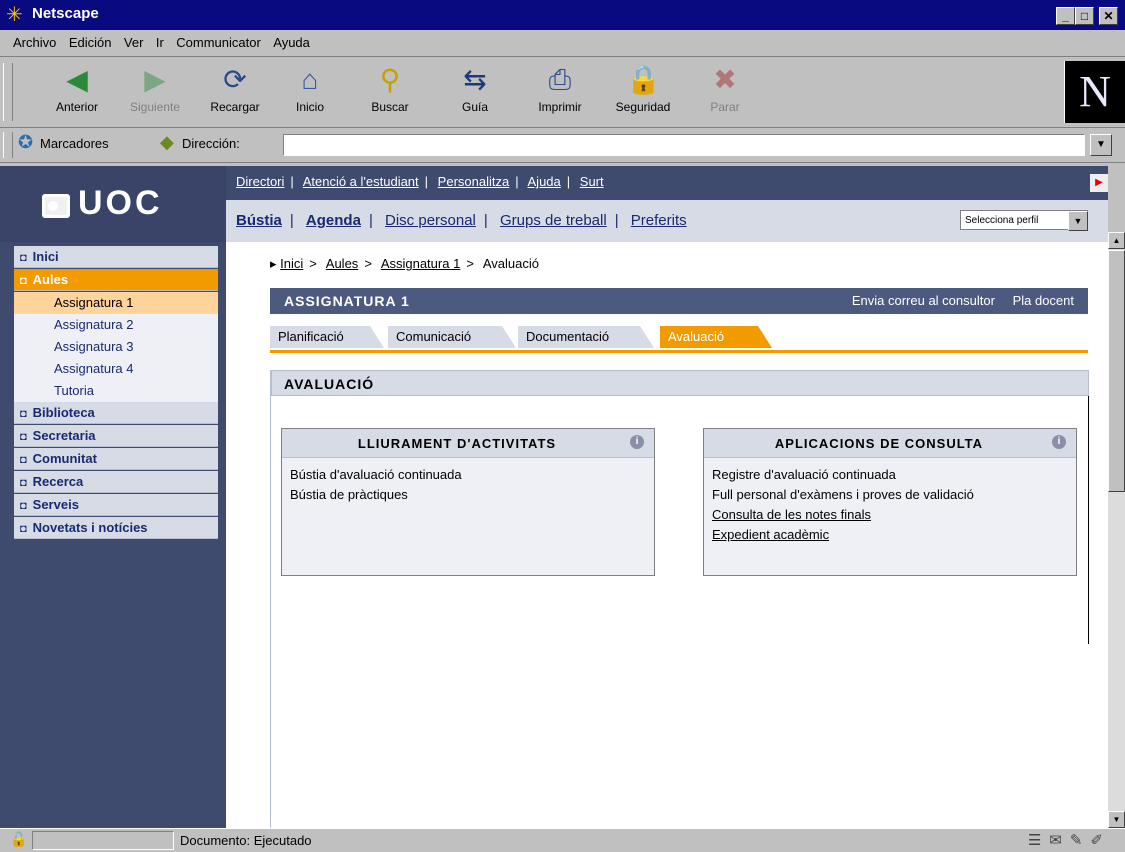 The height and width of the screenshot is (852, 1125). Describe the element at coordinates (309, 107) in the screenshot. I see `home-label: Inicio` at that location.